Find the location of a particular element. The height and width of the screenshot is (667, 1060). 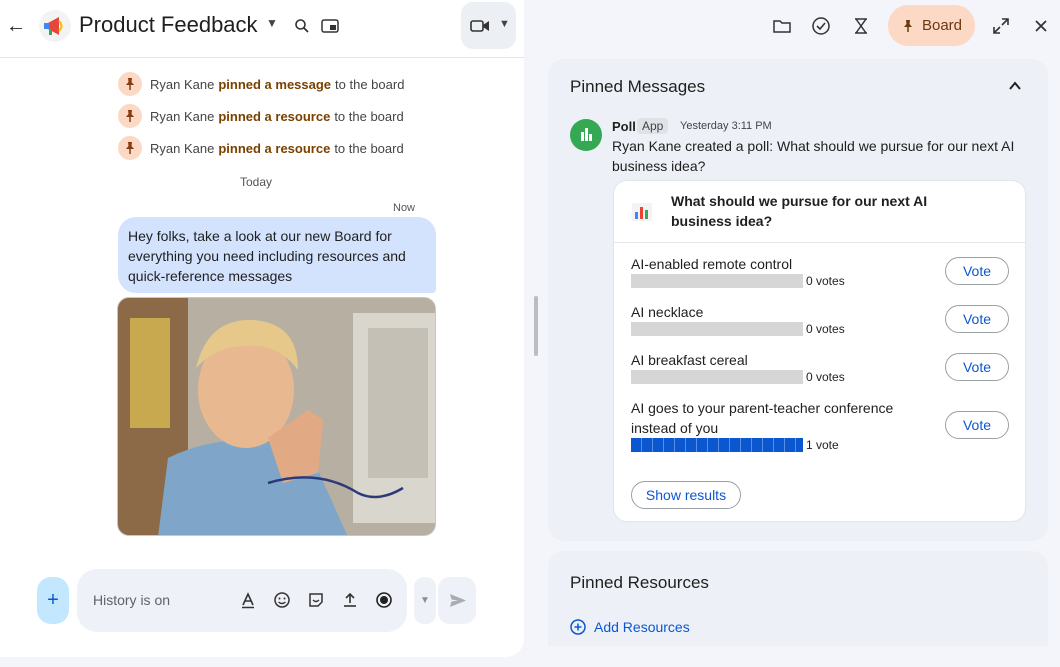

add-resources-button: Add Resources is located at coordinates (630, 627).